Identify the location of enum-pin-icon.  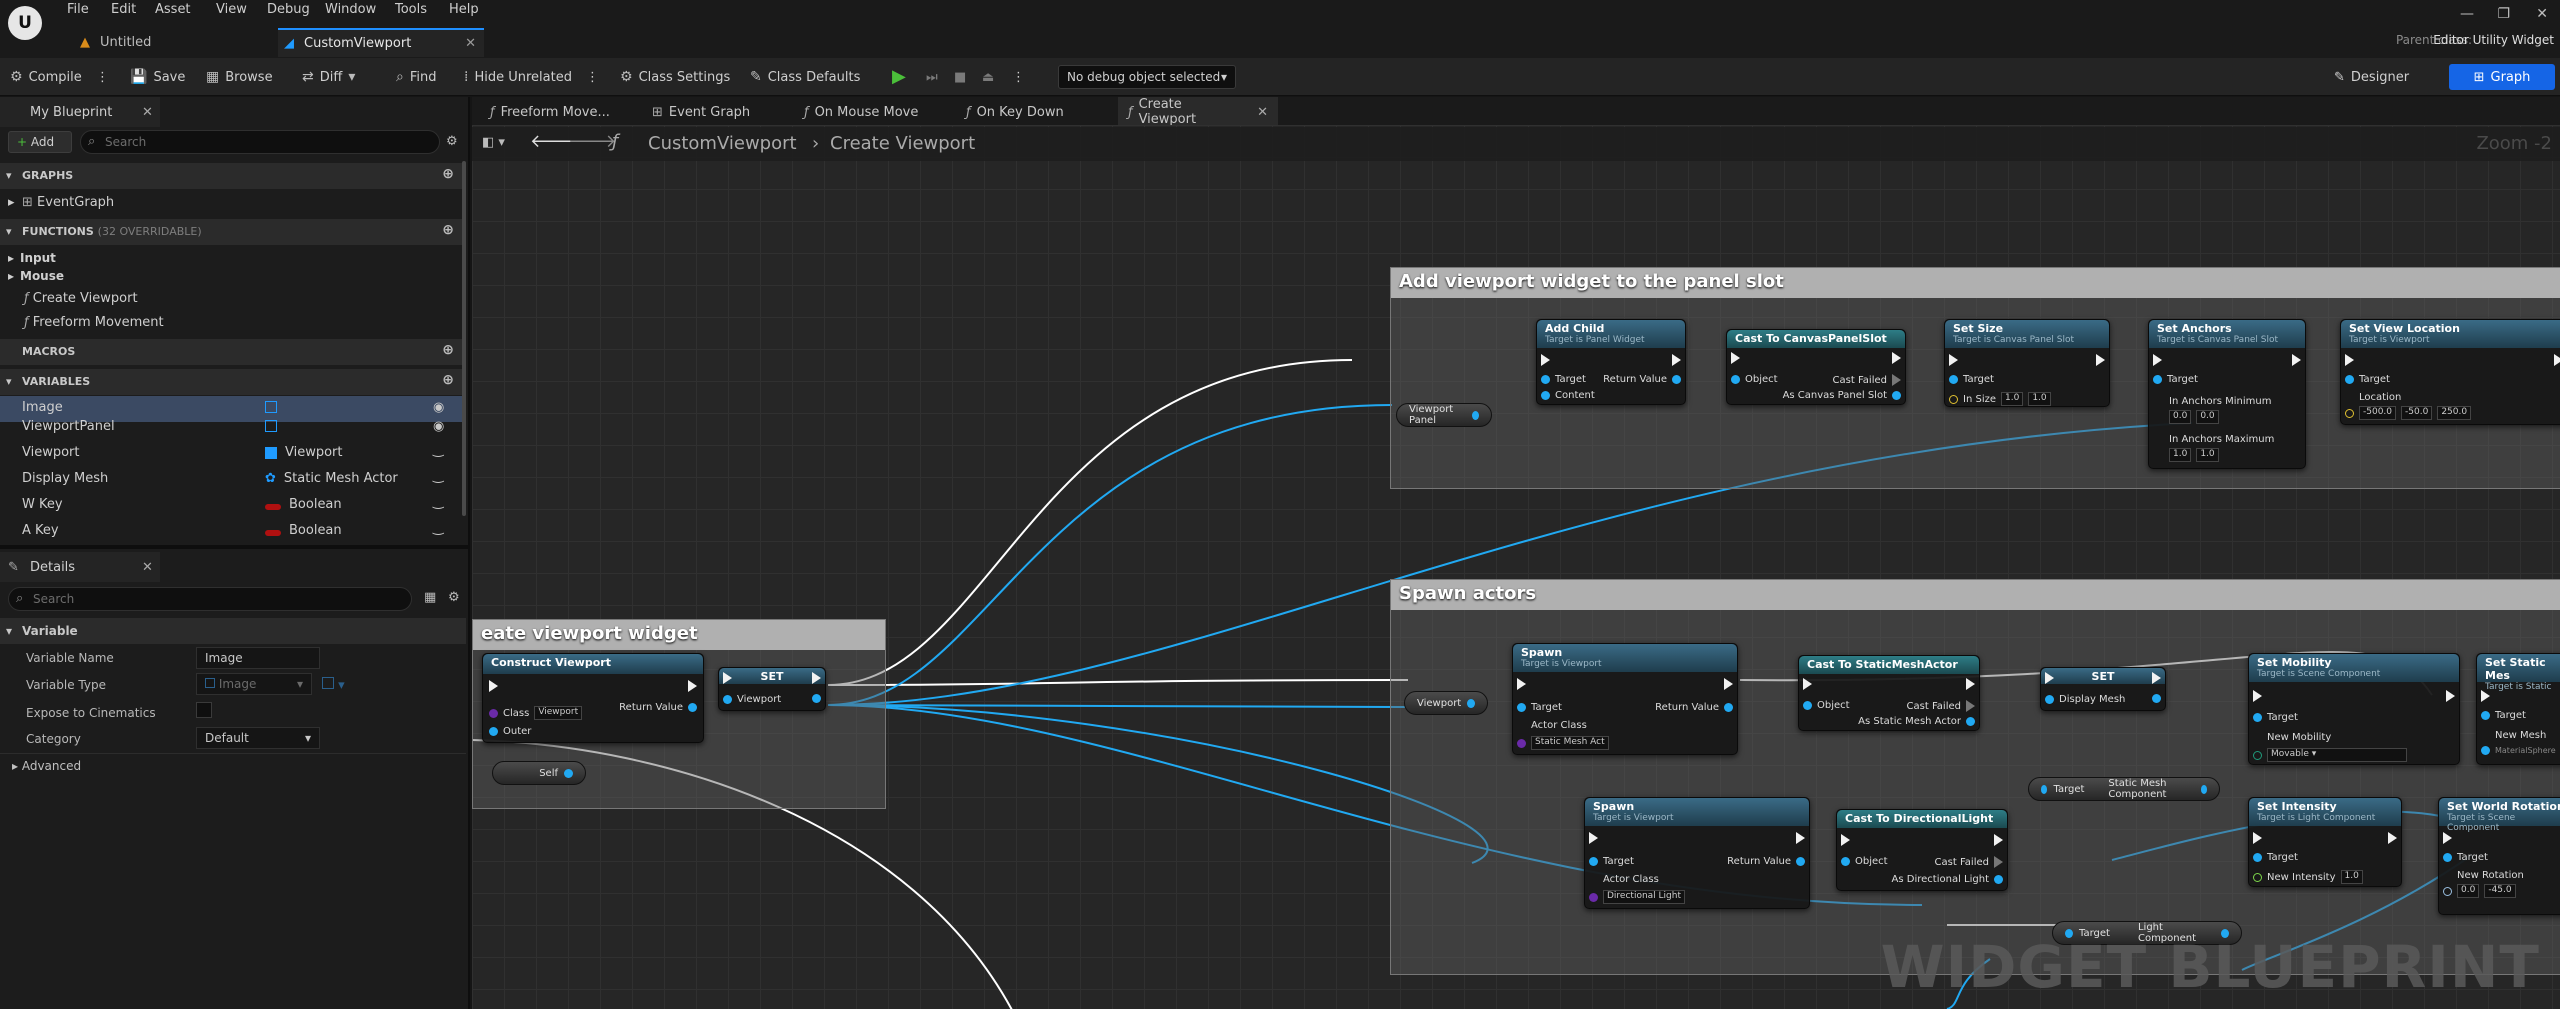
(2257, 755).